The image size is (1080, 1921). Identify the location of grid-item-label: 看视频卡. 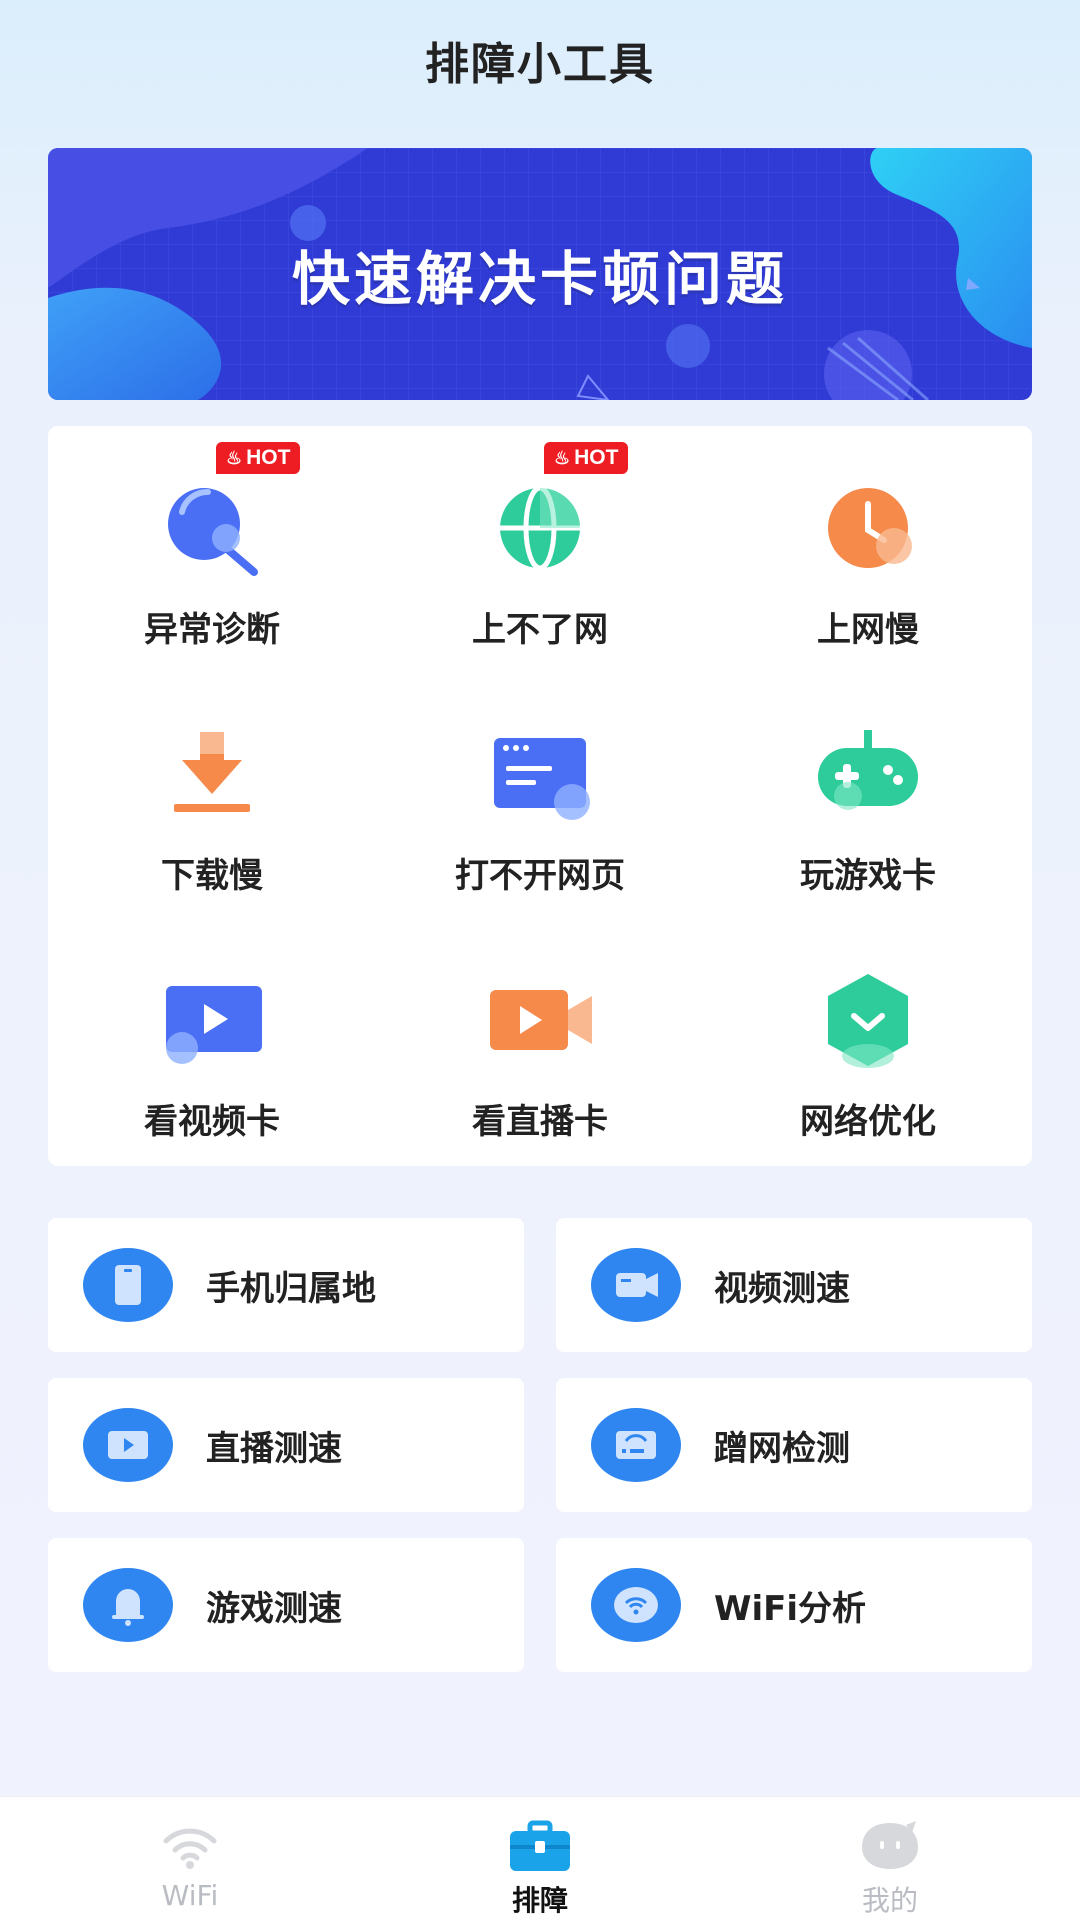
(212, 1122).